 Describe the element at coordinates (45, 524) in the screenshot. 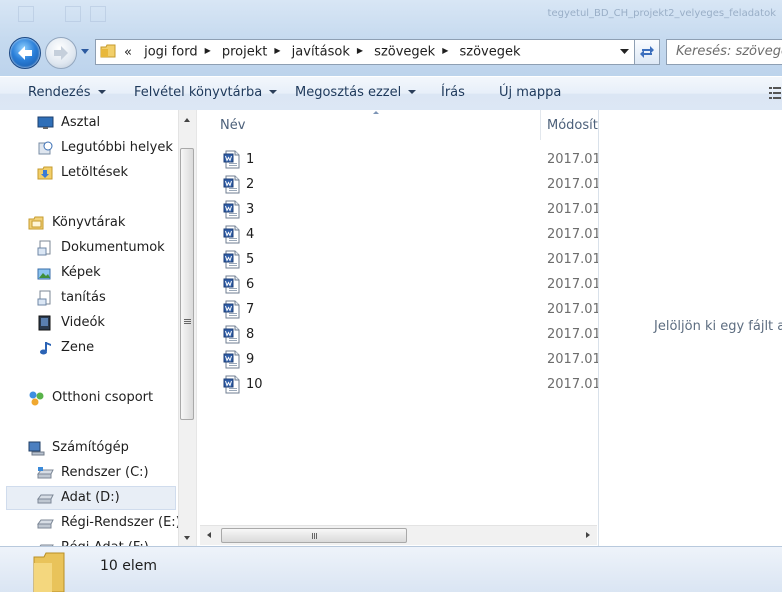

I see `drive-icon` at that location.